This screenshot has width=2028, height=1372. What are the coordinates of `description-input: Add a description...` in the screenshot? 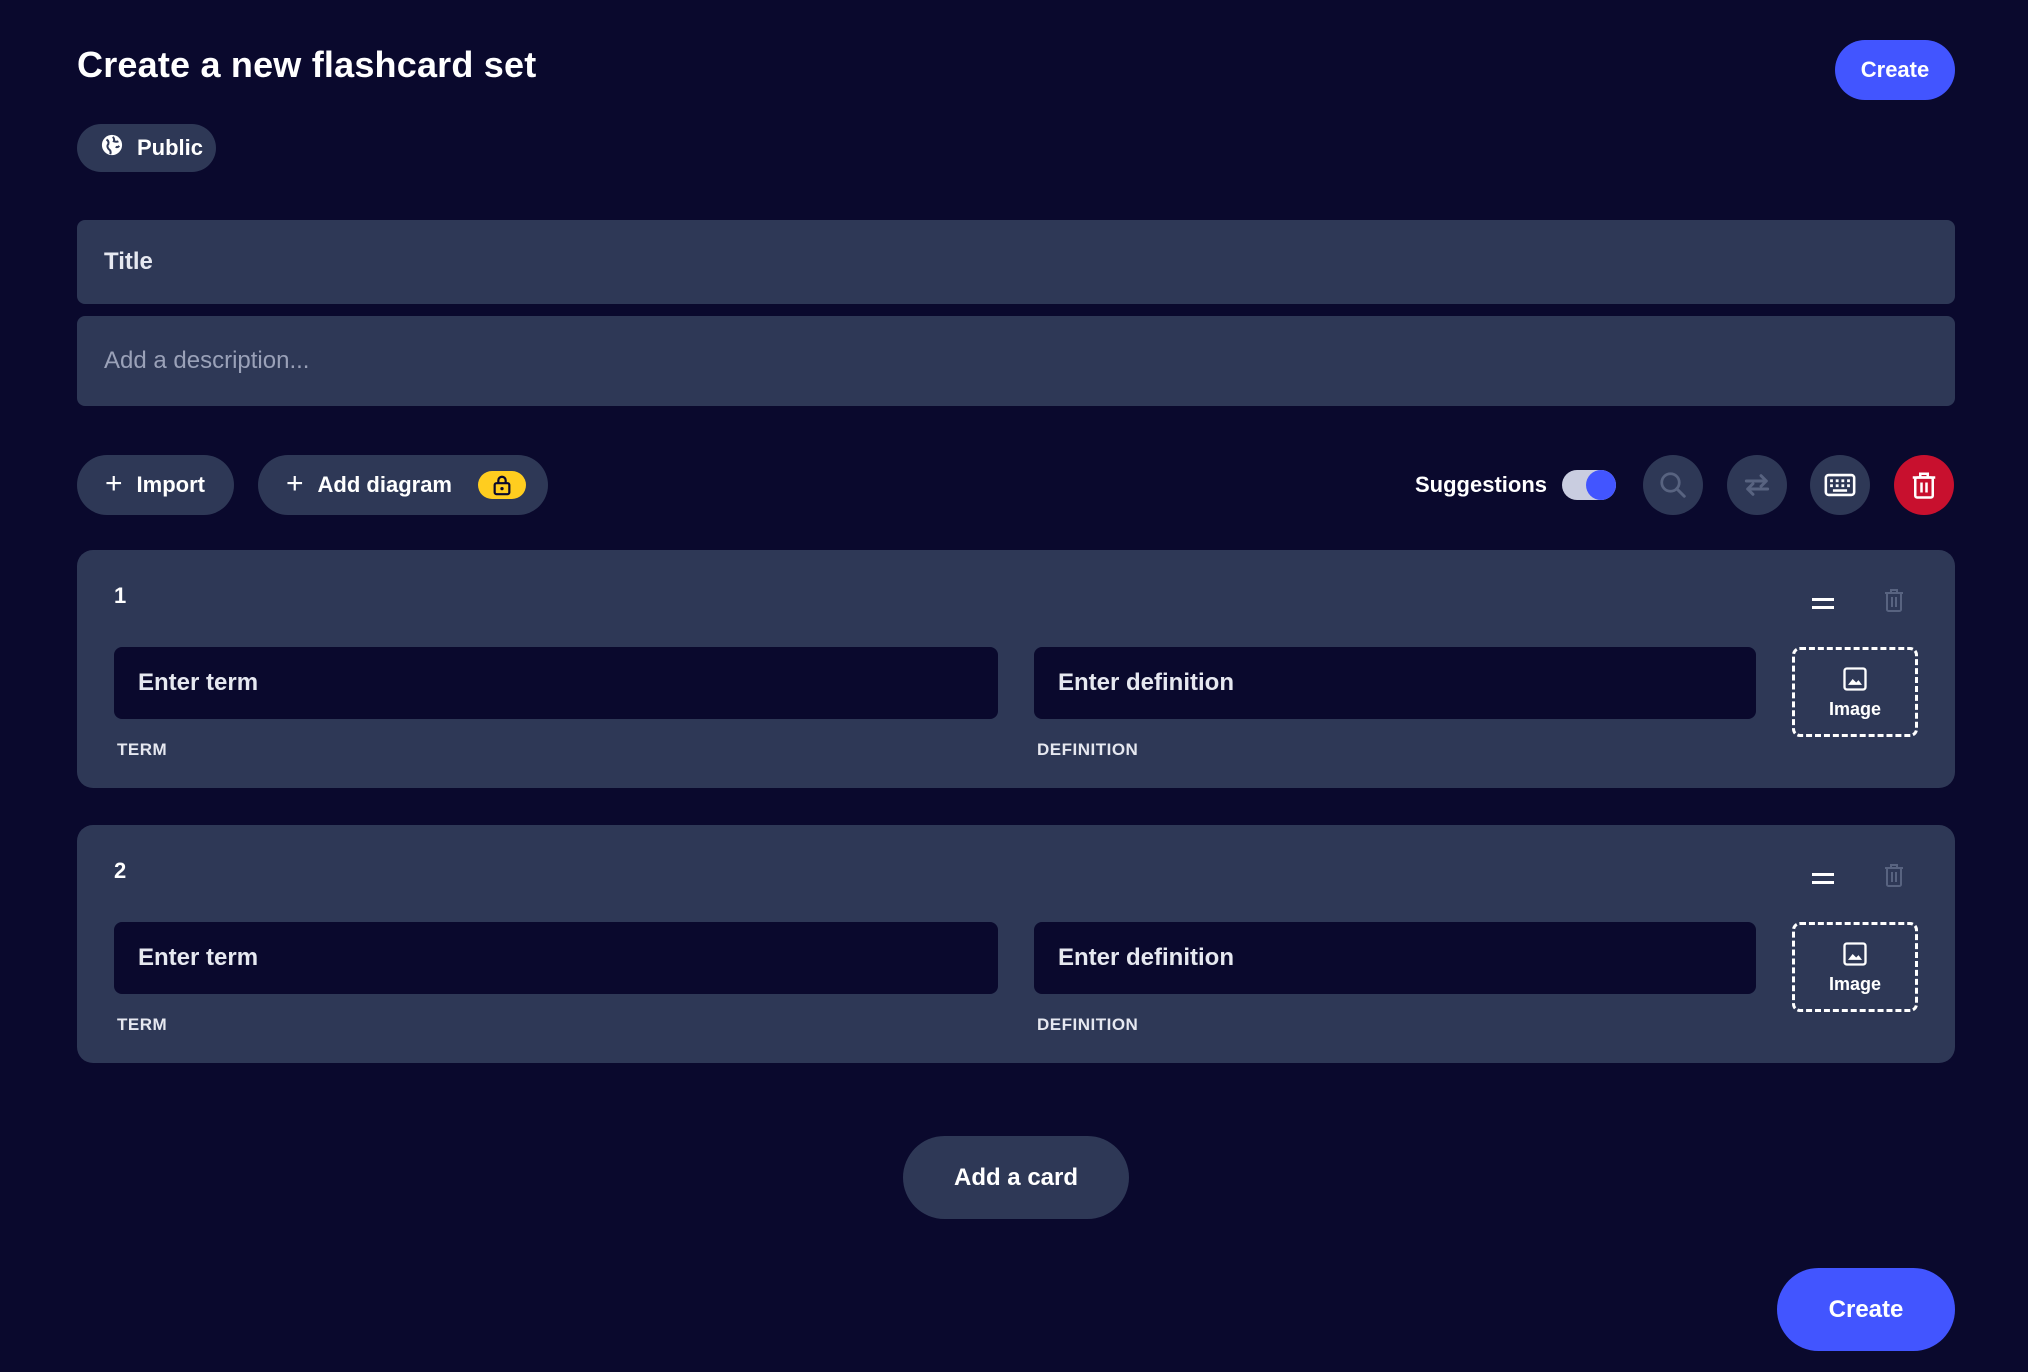 It's located at (1016, 361).